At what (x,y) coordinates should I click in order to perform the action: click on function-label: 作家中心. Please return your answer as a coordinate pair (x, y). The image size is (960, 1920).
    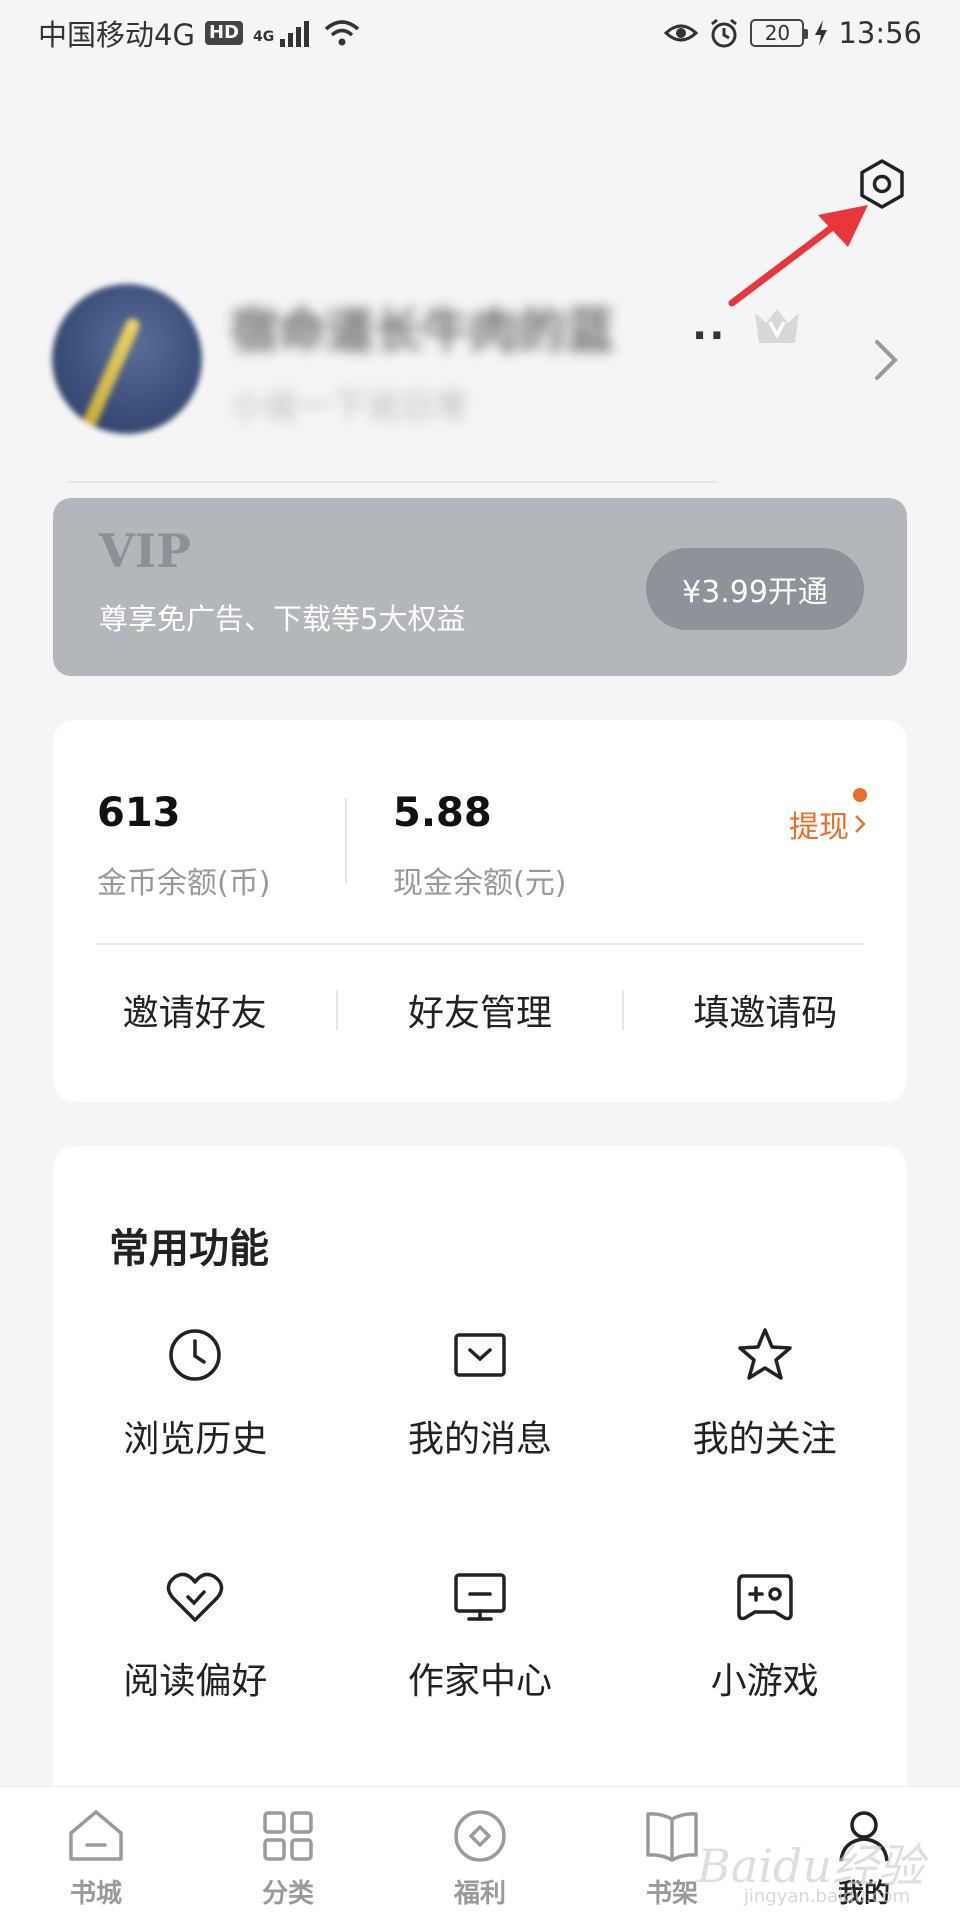
    Looking at the image, I should click on (480, 1681).